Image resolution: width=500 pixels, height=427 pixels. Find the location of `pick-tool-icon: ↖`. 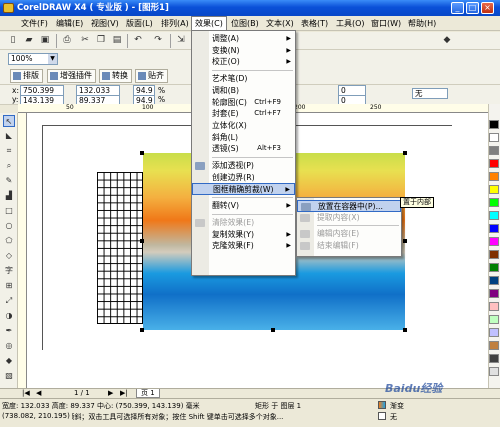

pick-tool-icon: ↖ is located at coordinates (9, 121).